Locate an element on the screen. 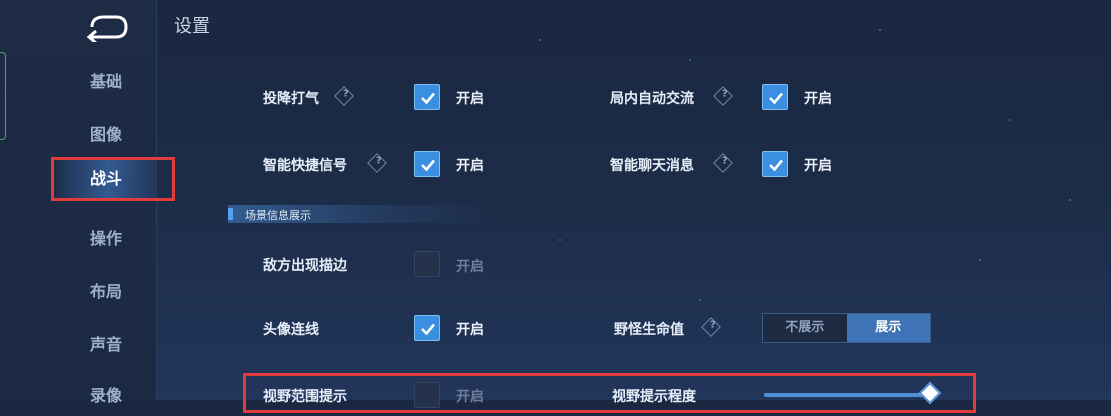 The width and height of the screenshot is (1111, 416). avatar-link-option: 开启 is located at coordinates (470, 330).